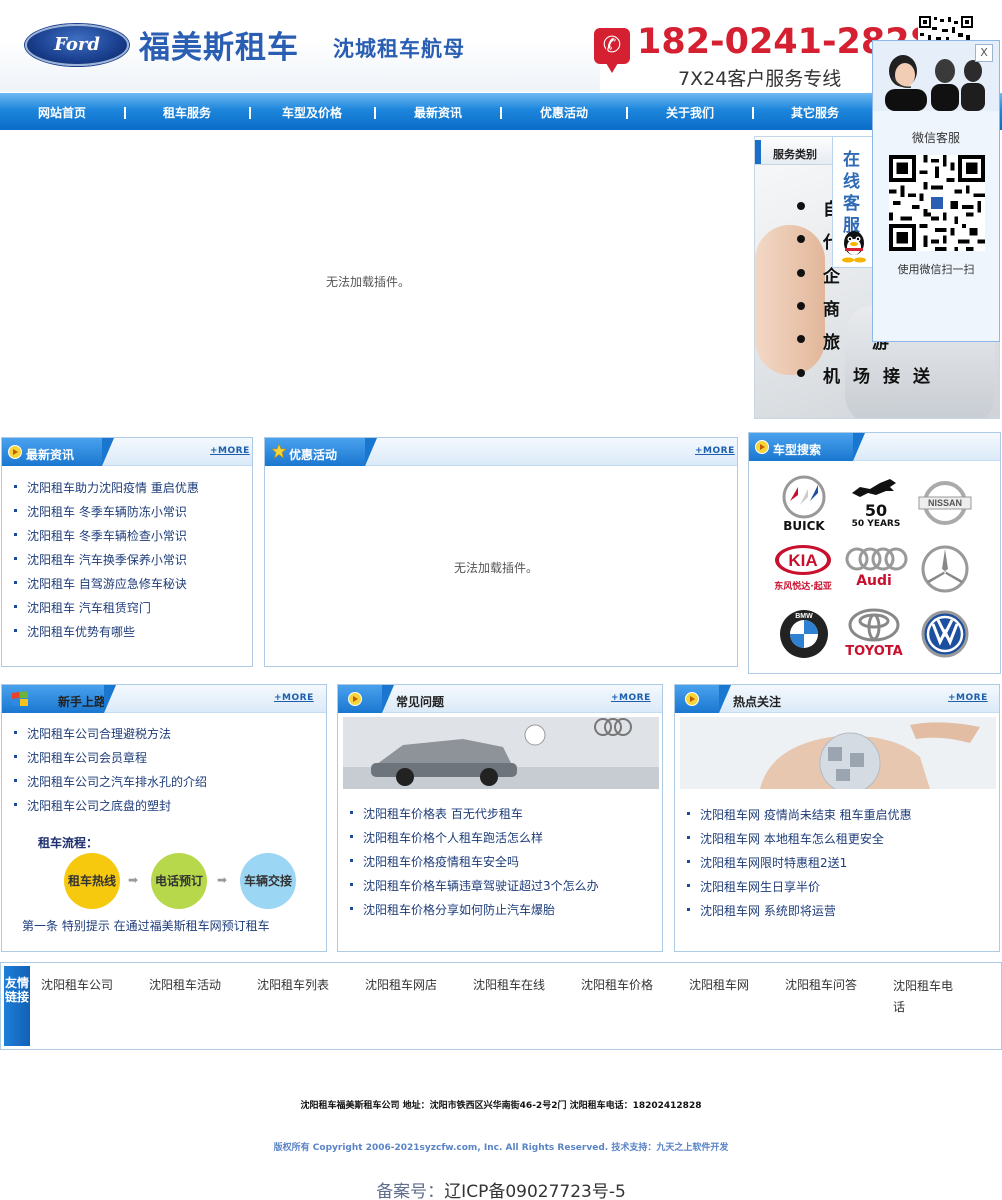 This screenshot has height=1200, width=1002. Describe the element at coordinates (874, 639) in the screenshot. I see `toyota-logo: TOYOTA` at that location.